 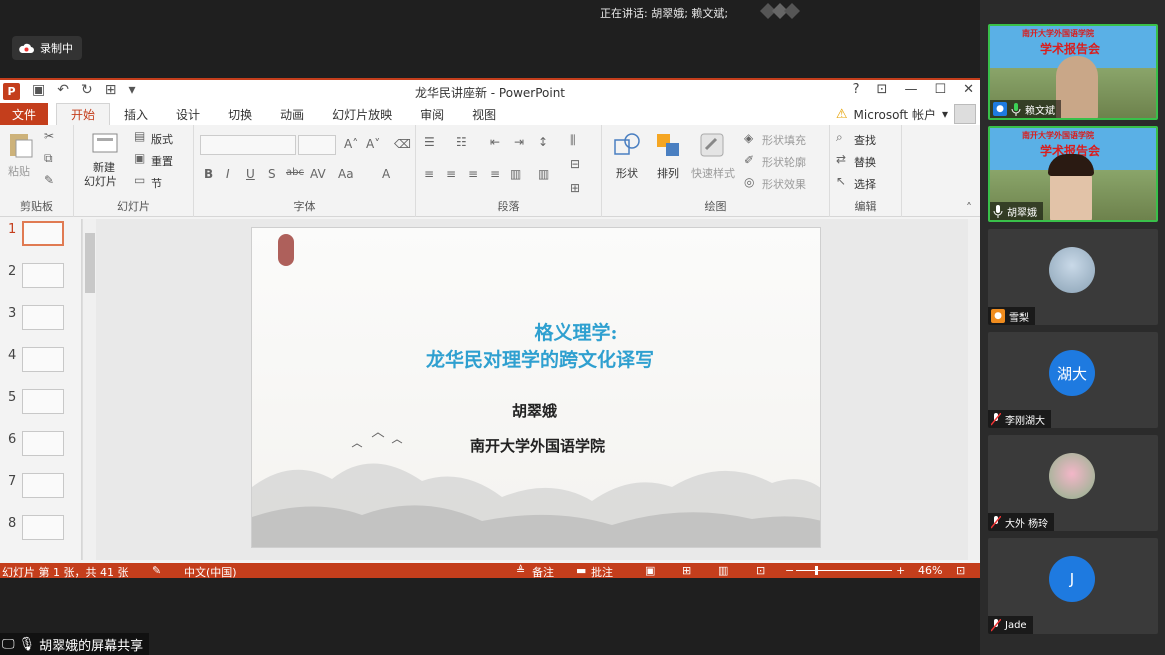 What do you see at coordinates (188, 114) in the screenshot?
I see `tab-design: 设计` at bounding box center [188, 114].